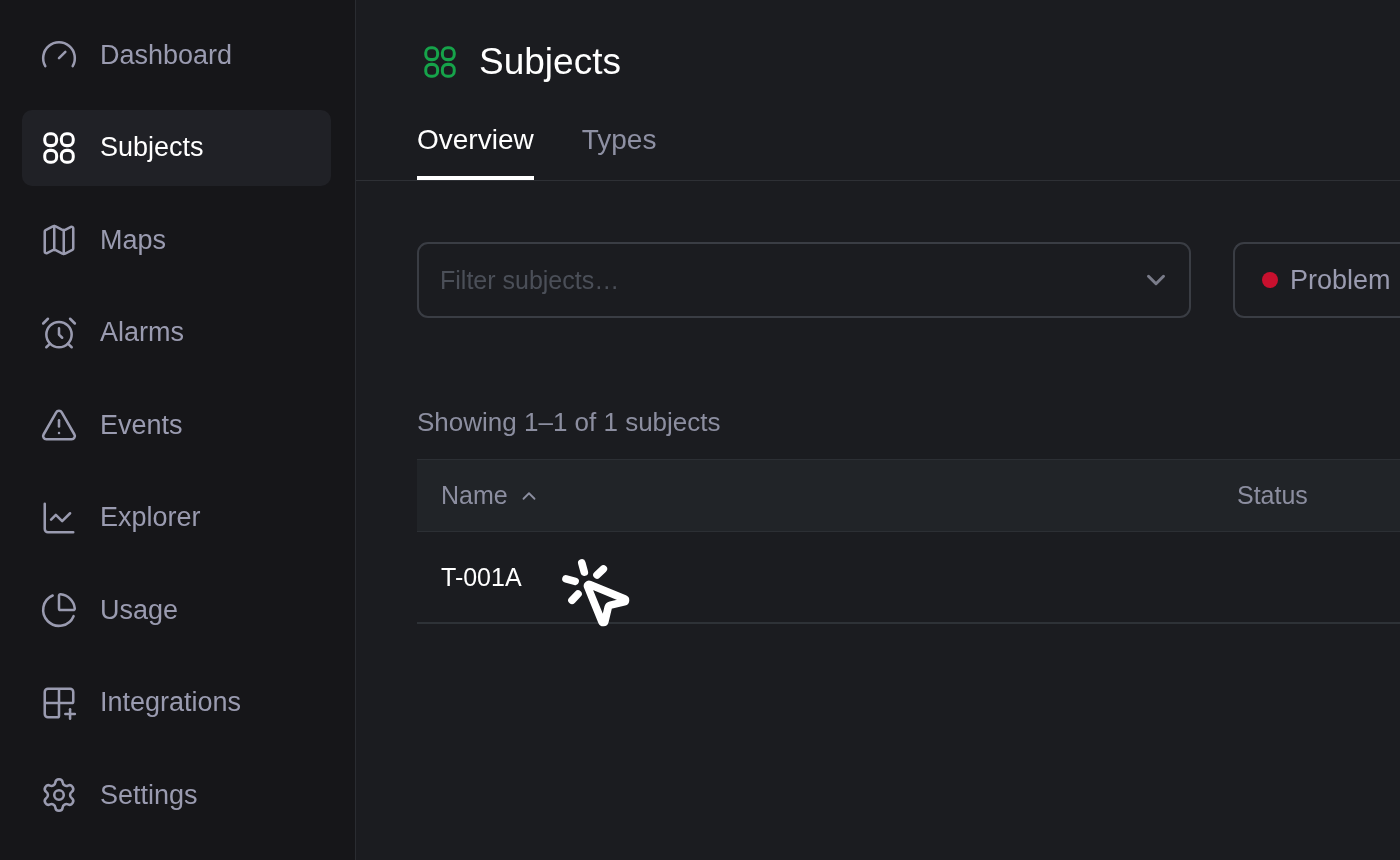 The height and width of the screenshot is (860, 1400). Describe the element at coordinates (176, 147) in the screenshot. I see `sidebar-item: Subjects` at that location.